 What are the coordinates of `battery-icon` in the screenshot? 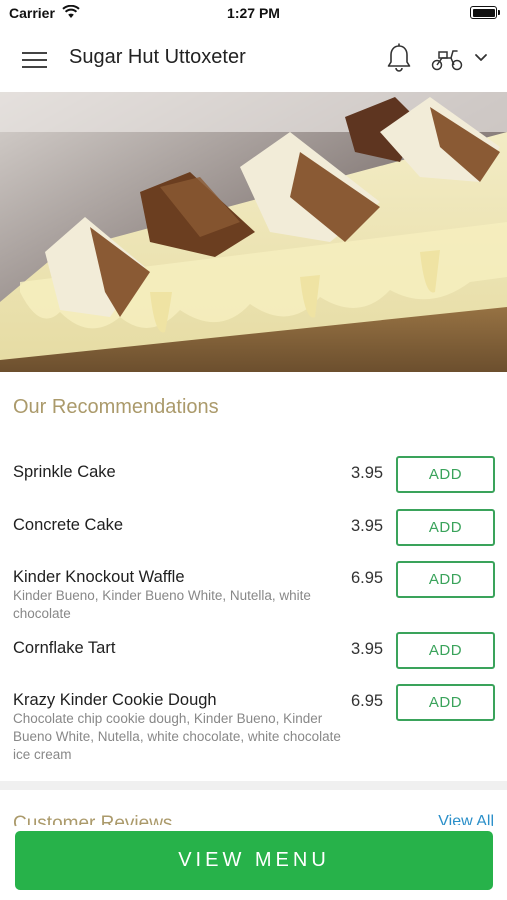 It's located at (485, 12).